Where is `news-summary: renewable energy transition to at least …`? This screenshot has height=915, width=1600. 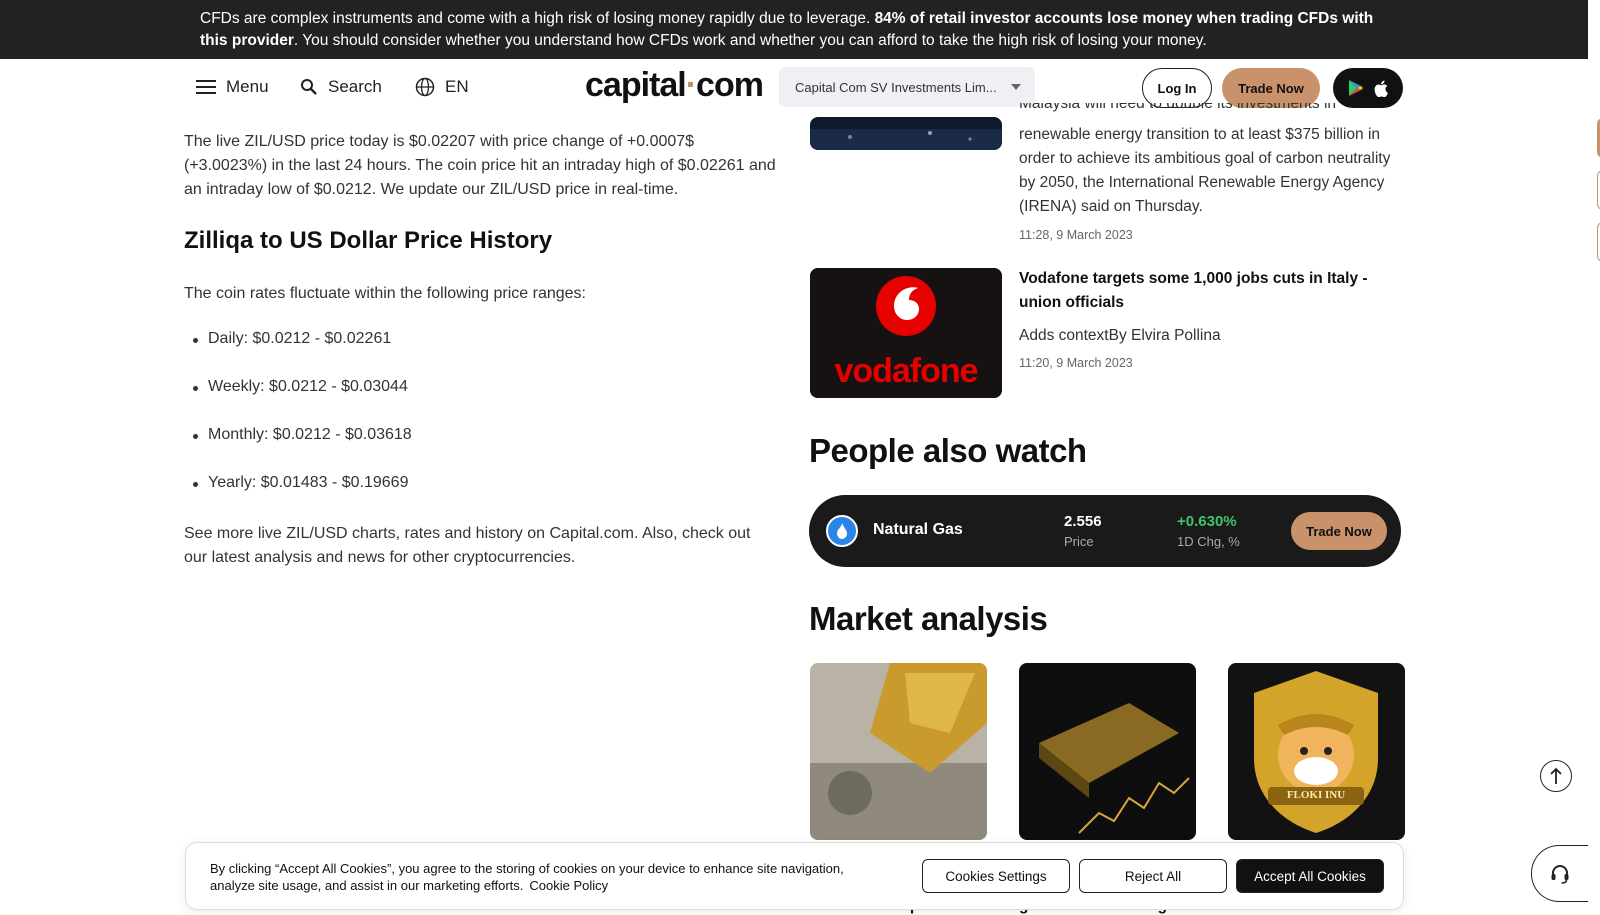 news-summary: renewable energy transition to at least … is located at coordinates (1205, 170).